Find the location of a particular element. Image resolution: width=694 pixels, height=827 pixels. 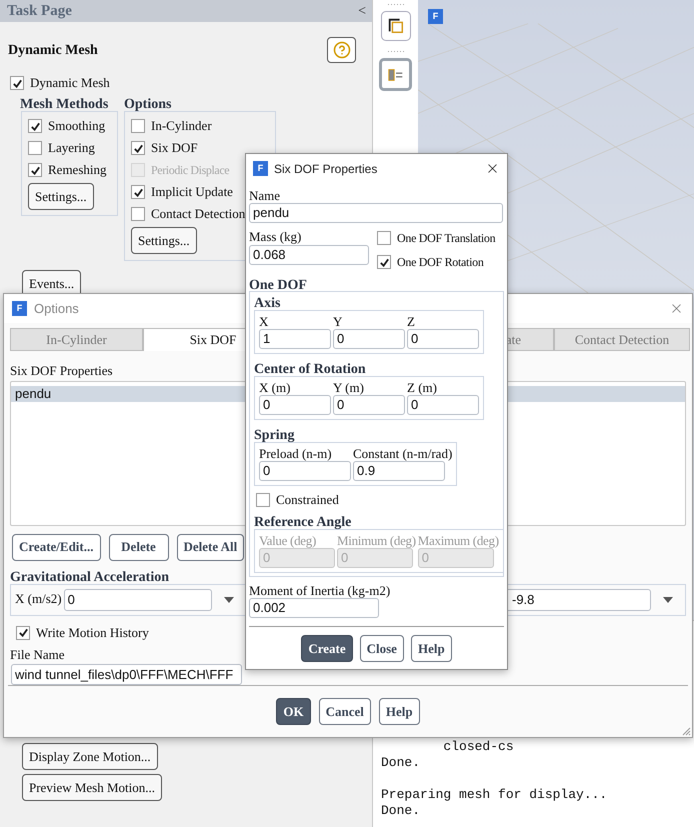

toolbar-button is located at coordinates (395, 26).